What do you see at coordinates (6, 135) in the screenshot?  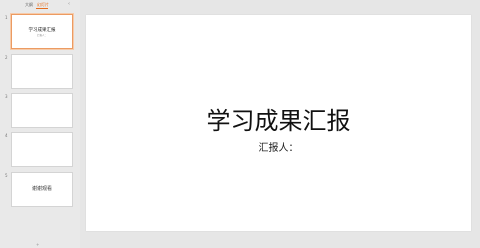 I see `slide-number: 4` at bounding box center [6, 135].